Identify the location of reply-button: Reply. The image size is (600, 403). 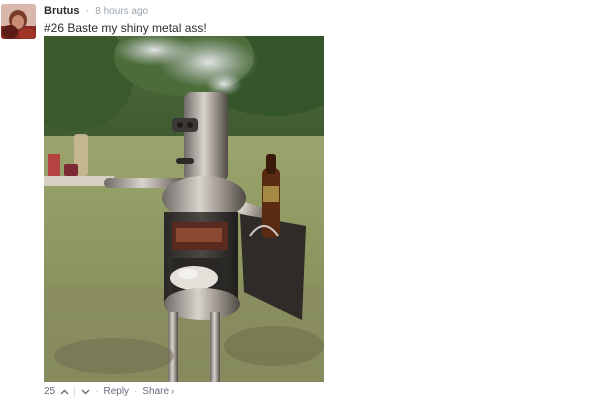
(116, 392).